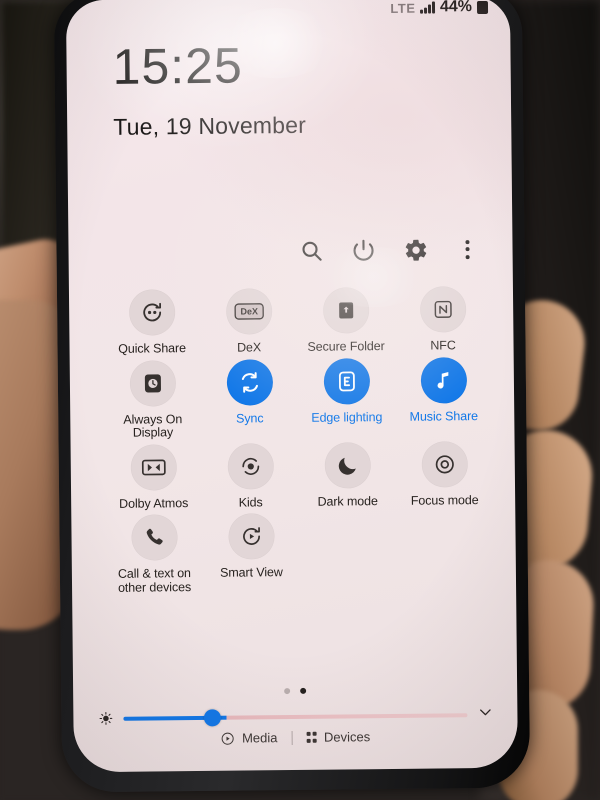  I want to click on tile-call-text-other-devices: Call & text on other devices, so click(154, 554).